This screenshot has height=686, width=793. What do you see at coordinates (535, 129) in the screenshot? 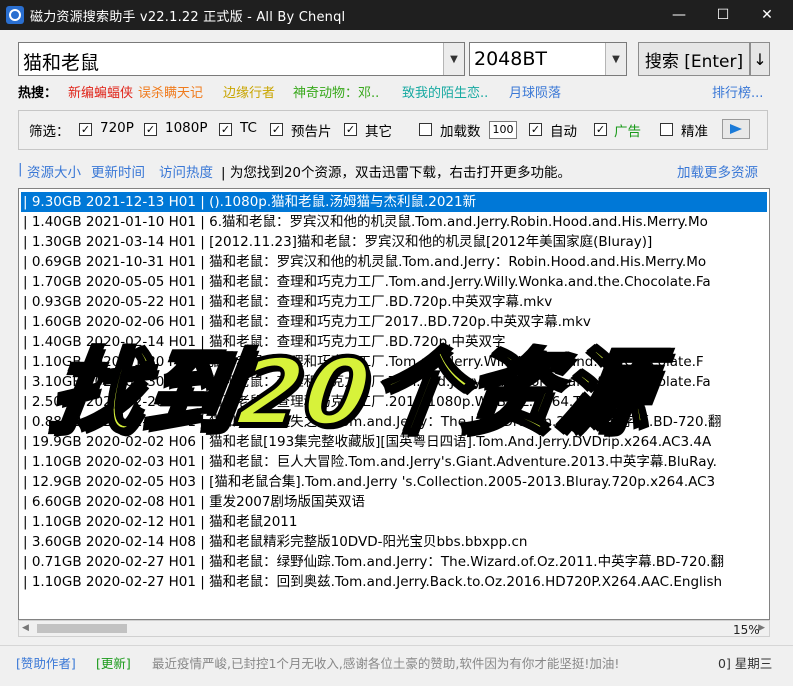
I see `checkbox-auto: ✓` at bounding box center [535, 129].